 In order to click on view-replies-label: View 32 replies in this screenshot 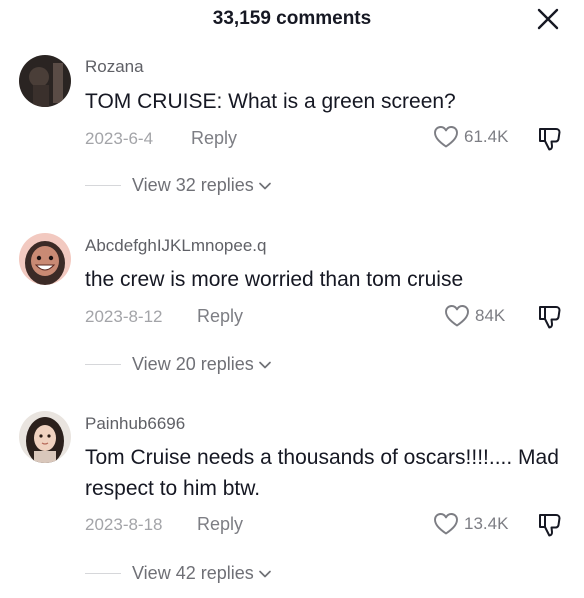, I will do `click(193, 185)`.